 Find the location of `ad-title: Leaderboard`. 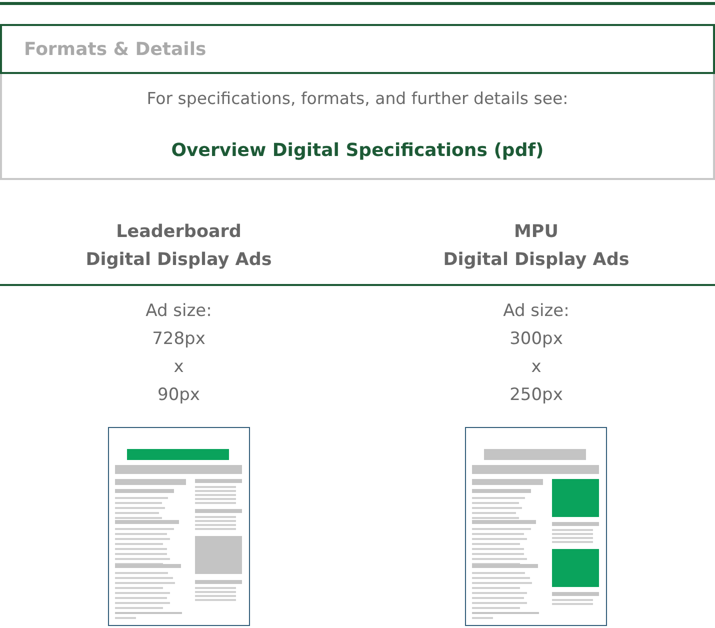

ad-title: Leaderboard is located at coordinates (179, 232).